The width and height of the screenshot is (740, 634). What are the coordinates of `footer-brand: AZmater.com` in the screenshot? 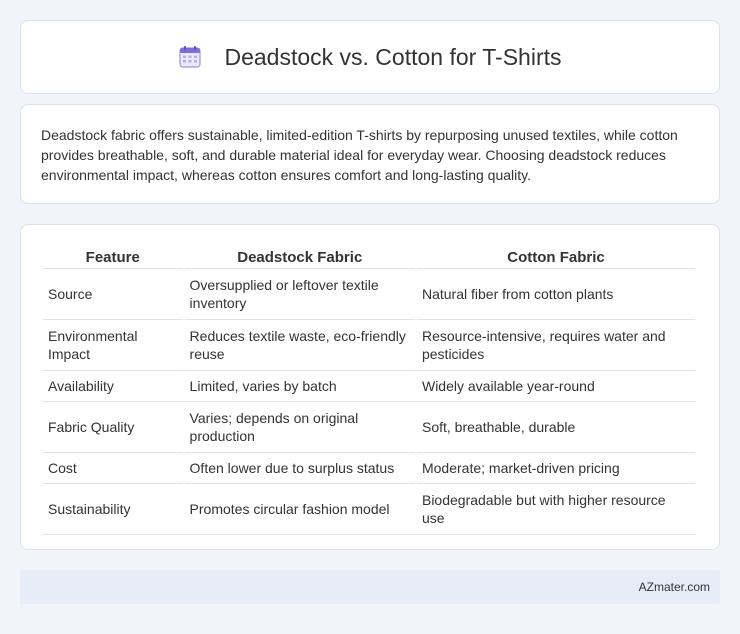 It's located at (674, 587).